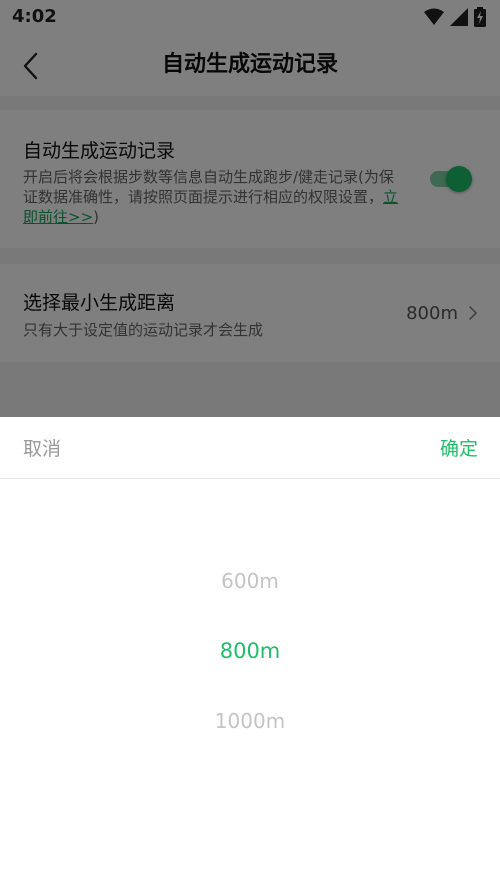 This screenshot has height=889, width=500. I want to click on picker-option: 1000m, so click(250, 721).